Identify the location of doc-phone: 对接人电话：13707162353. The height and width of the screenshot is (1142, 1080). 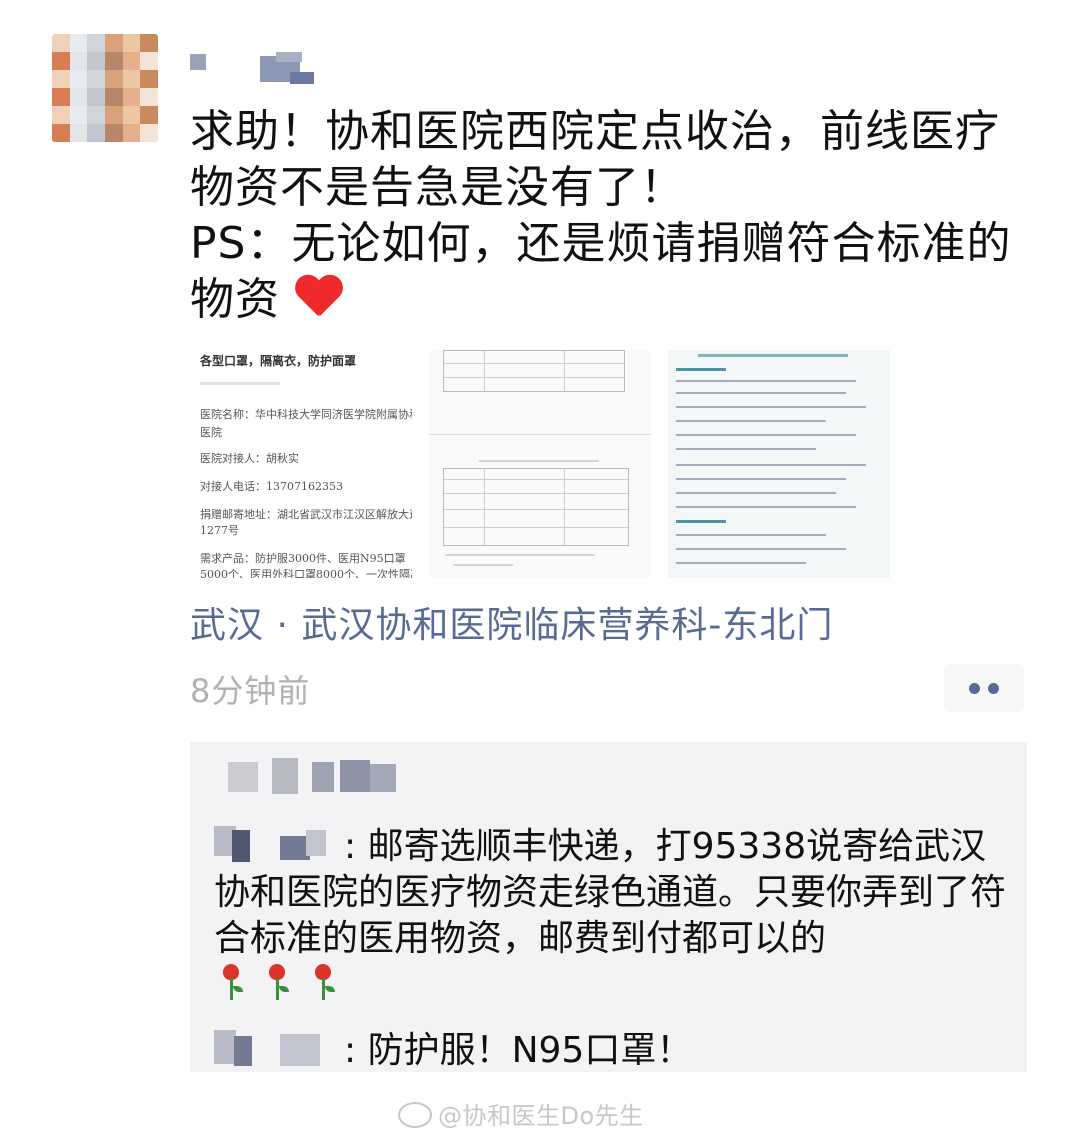
(271, 486).